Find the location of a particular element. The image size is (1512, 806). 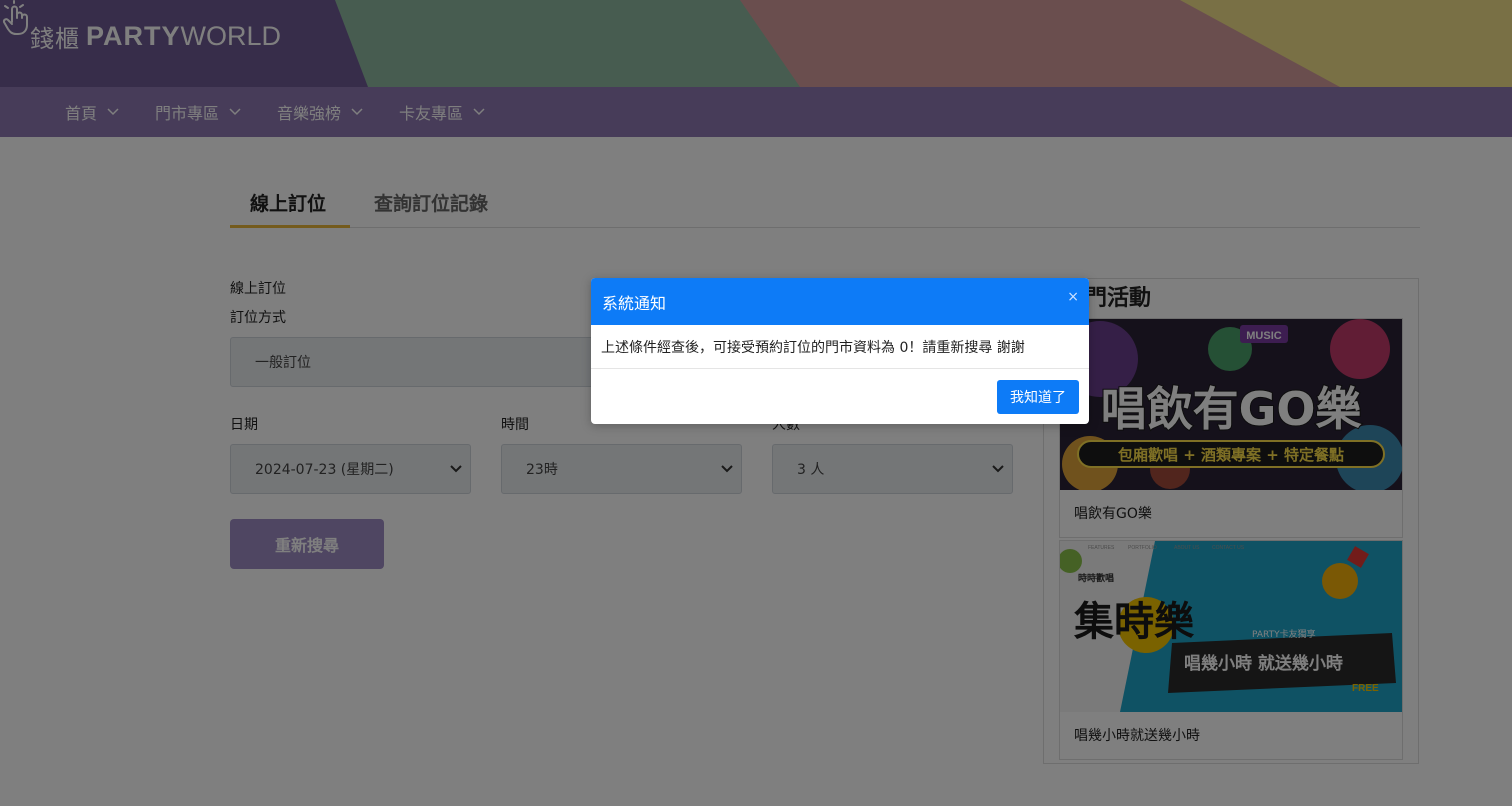

acknowledge-button: 我知道了 is located at coordinates (1038, 397).